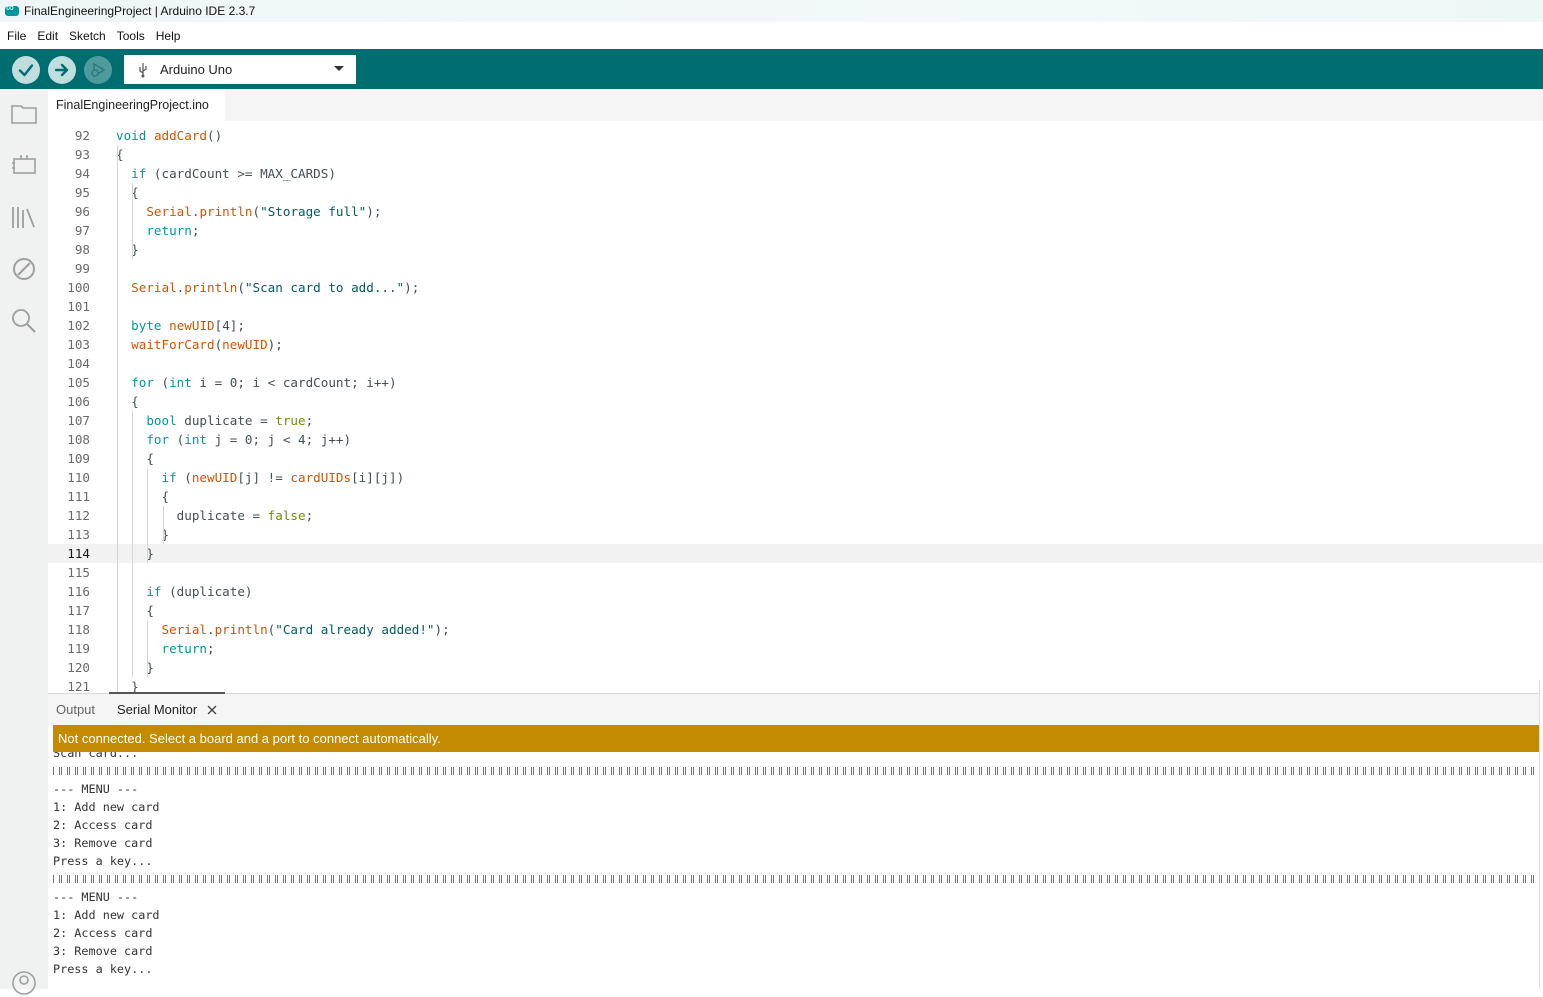 The height and width of the screenshot is (997, 1543). Describe the element at coordinates (173, 230) in the screenshot. I see `code-text: return;` at that location.